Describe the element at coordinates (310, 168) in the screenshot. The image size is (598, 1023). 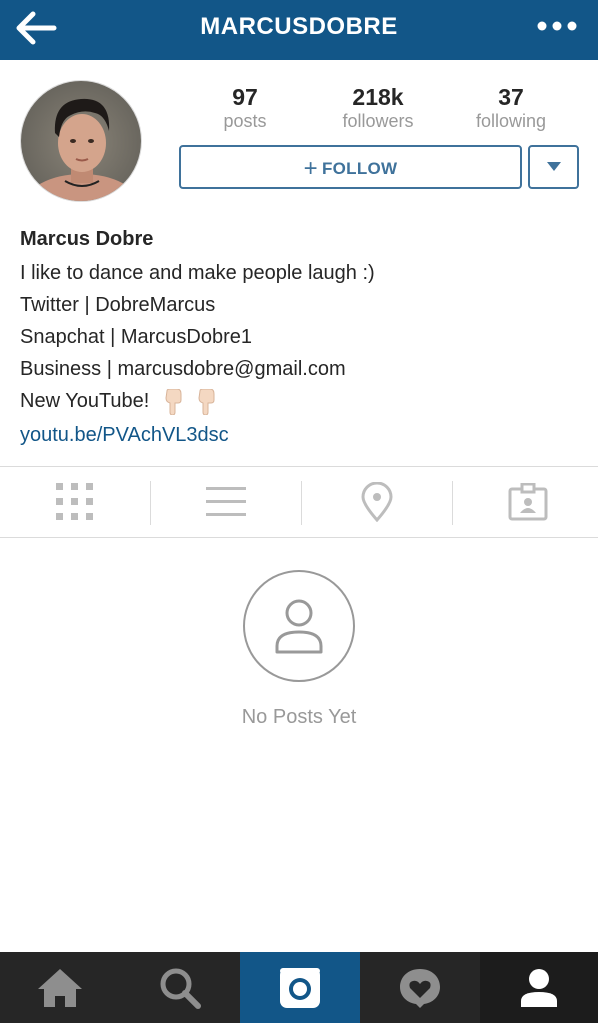
I see `plus-icon: +` at that location.